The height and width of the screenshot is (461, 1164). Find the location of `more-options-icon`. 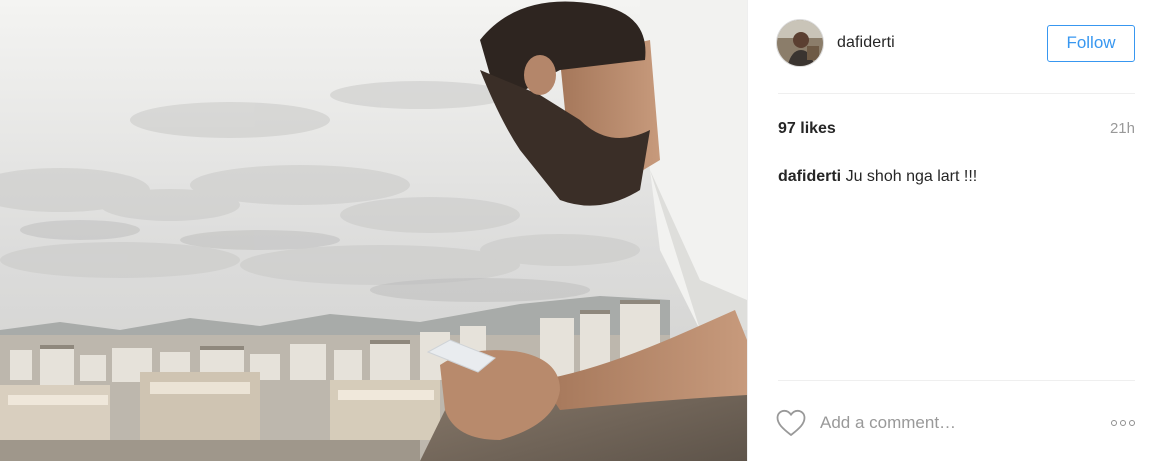

more-options-icon is located at coordinates (1123, 423).